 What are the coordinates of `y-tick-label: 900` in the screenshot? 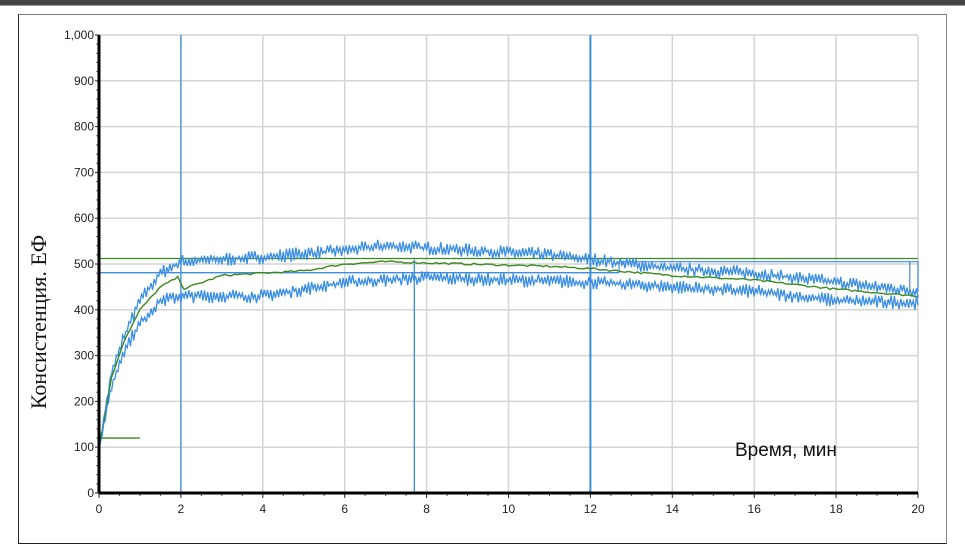 It's located at (84, 81).